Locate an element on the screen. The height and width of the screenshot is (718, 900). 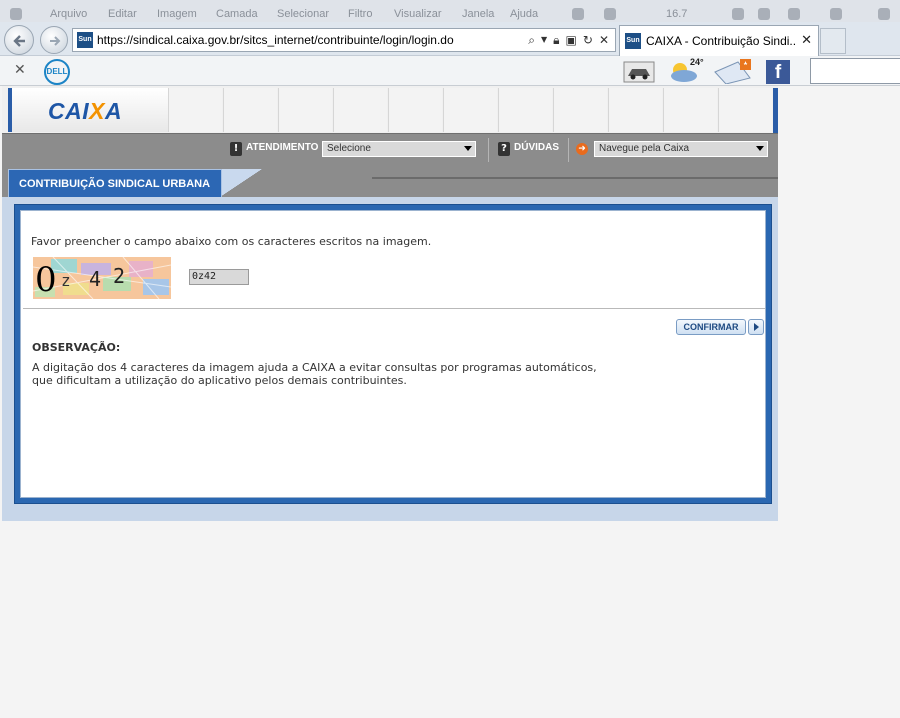
captcha-input: 0z42 is located at coordinates (219, 277).